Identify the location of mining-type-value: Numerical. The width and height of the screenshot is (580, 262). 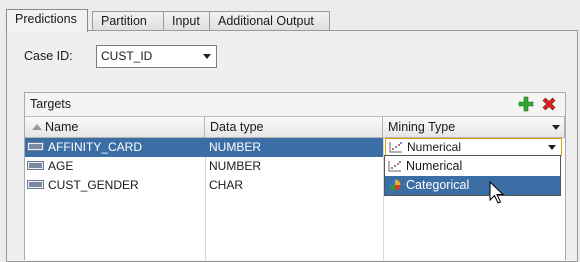
(434, 147).